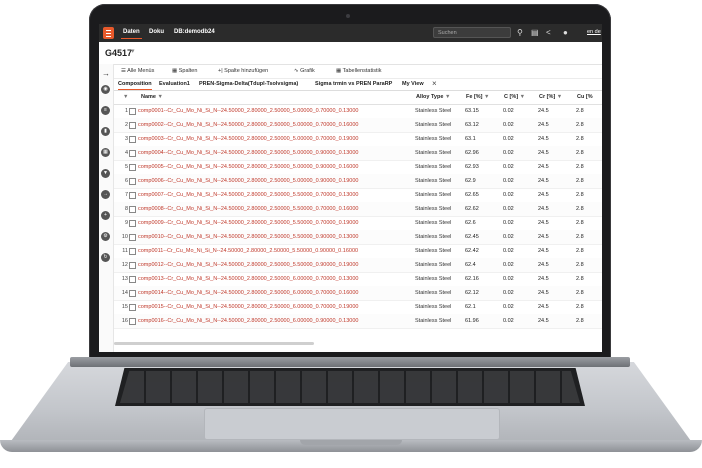 This screenshot has width=702, height=468. I want to click on header-cr: Cr [%] ▼, so click(550, 97).